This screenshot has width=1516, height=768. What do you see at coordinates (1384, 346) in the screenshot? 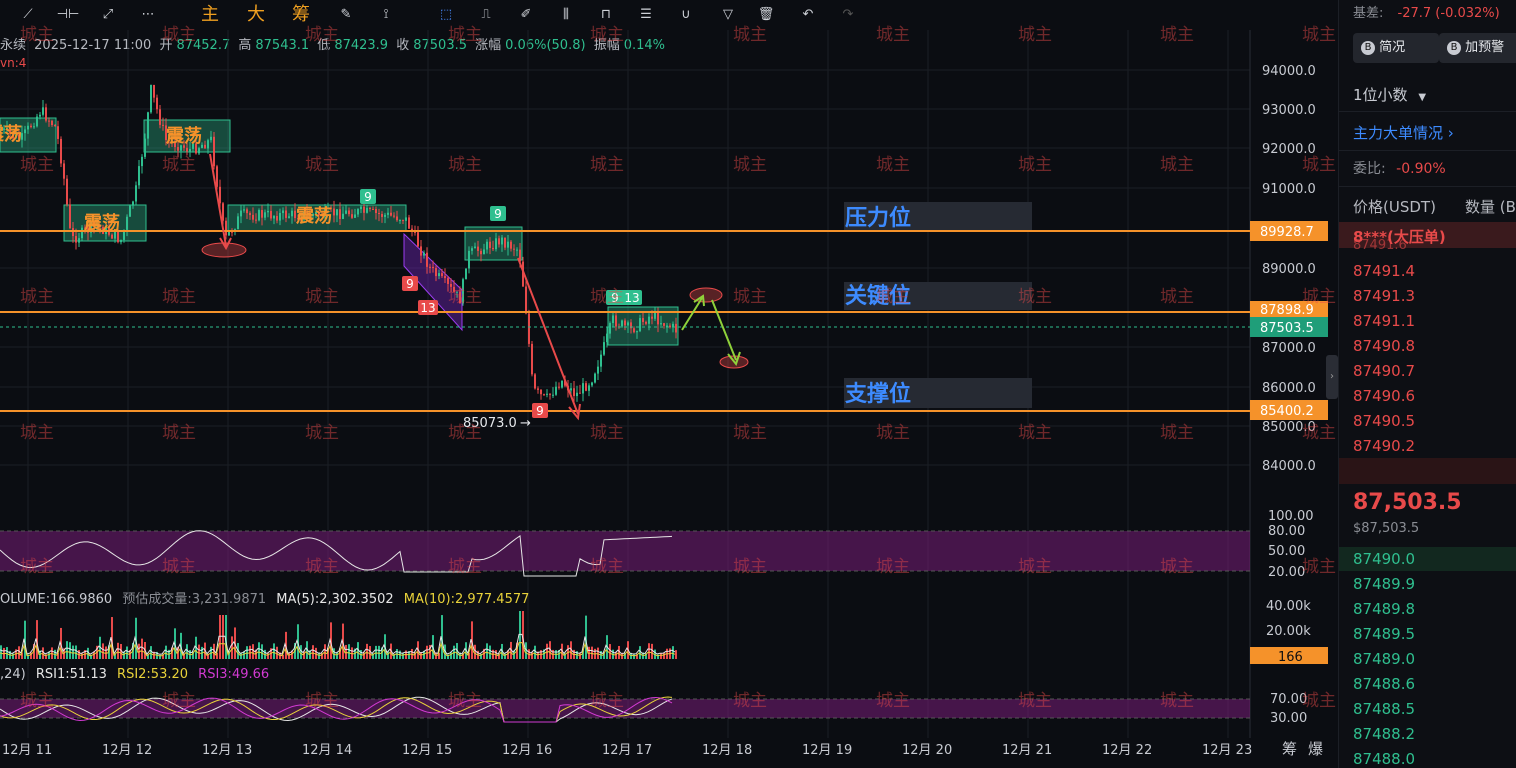
I see `ask-price: 87490.8` at bounding box center [1384, 346].